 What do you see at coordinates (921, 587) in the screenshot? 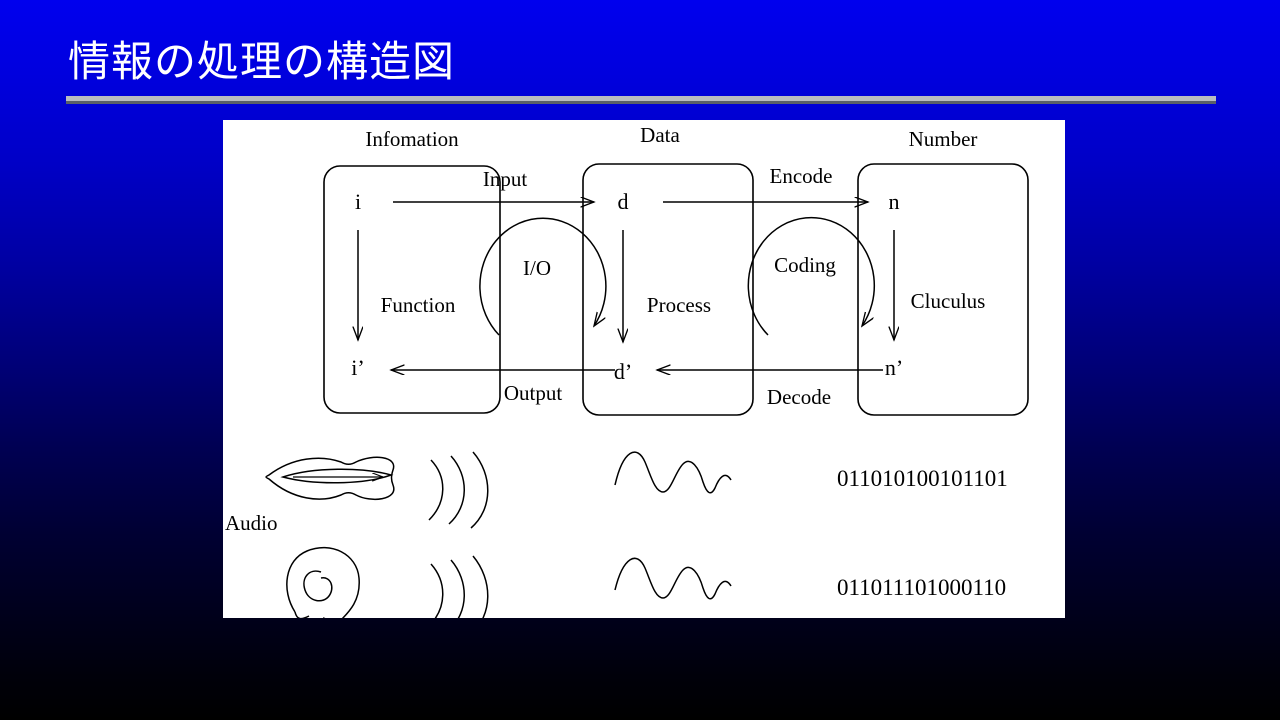
I see `binary-row-2: 011011101000110` at bounding box center [921, 587].